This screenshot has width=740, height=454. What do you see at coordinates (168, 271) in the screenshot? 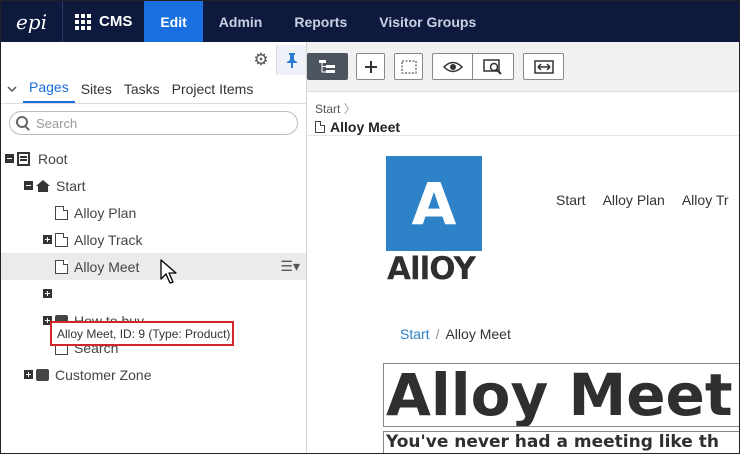
I see `mouse-cursor-icon` at bounding box center [168, 271].